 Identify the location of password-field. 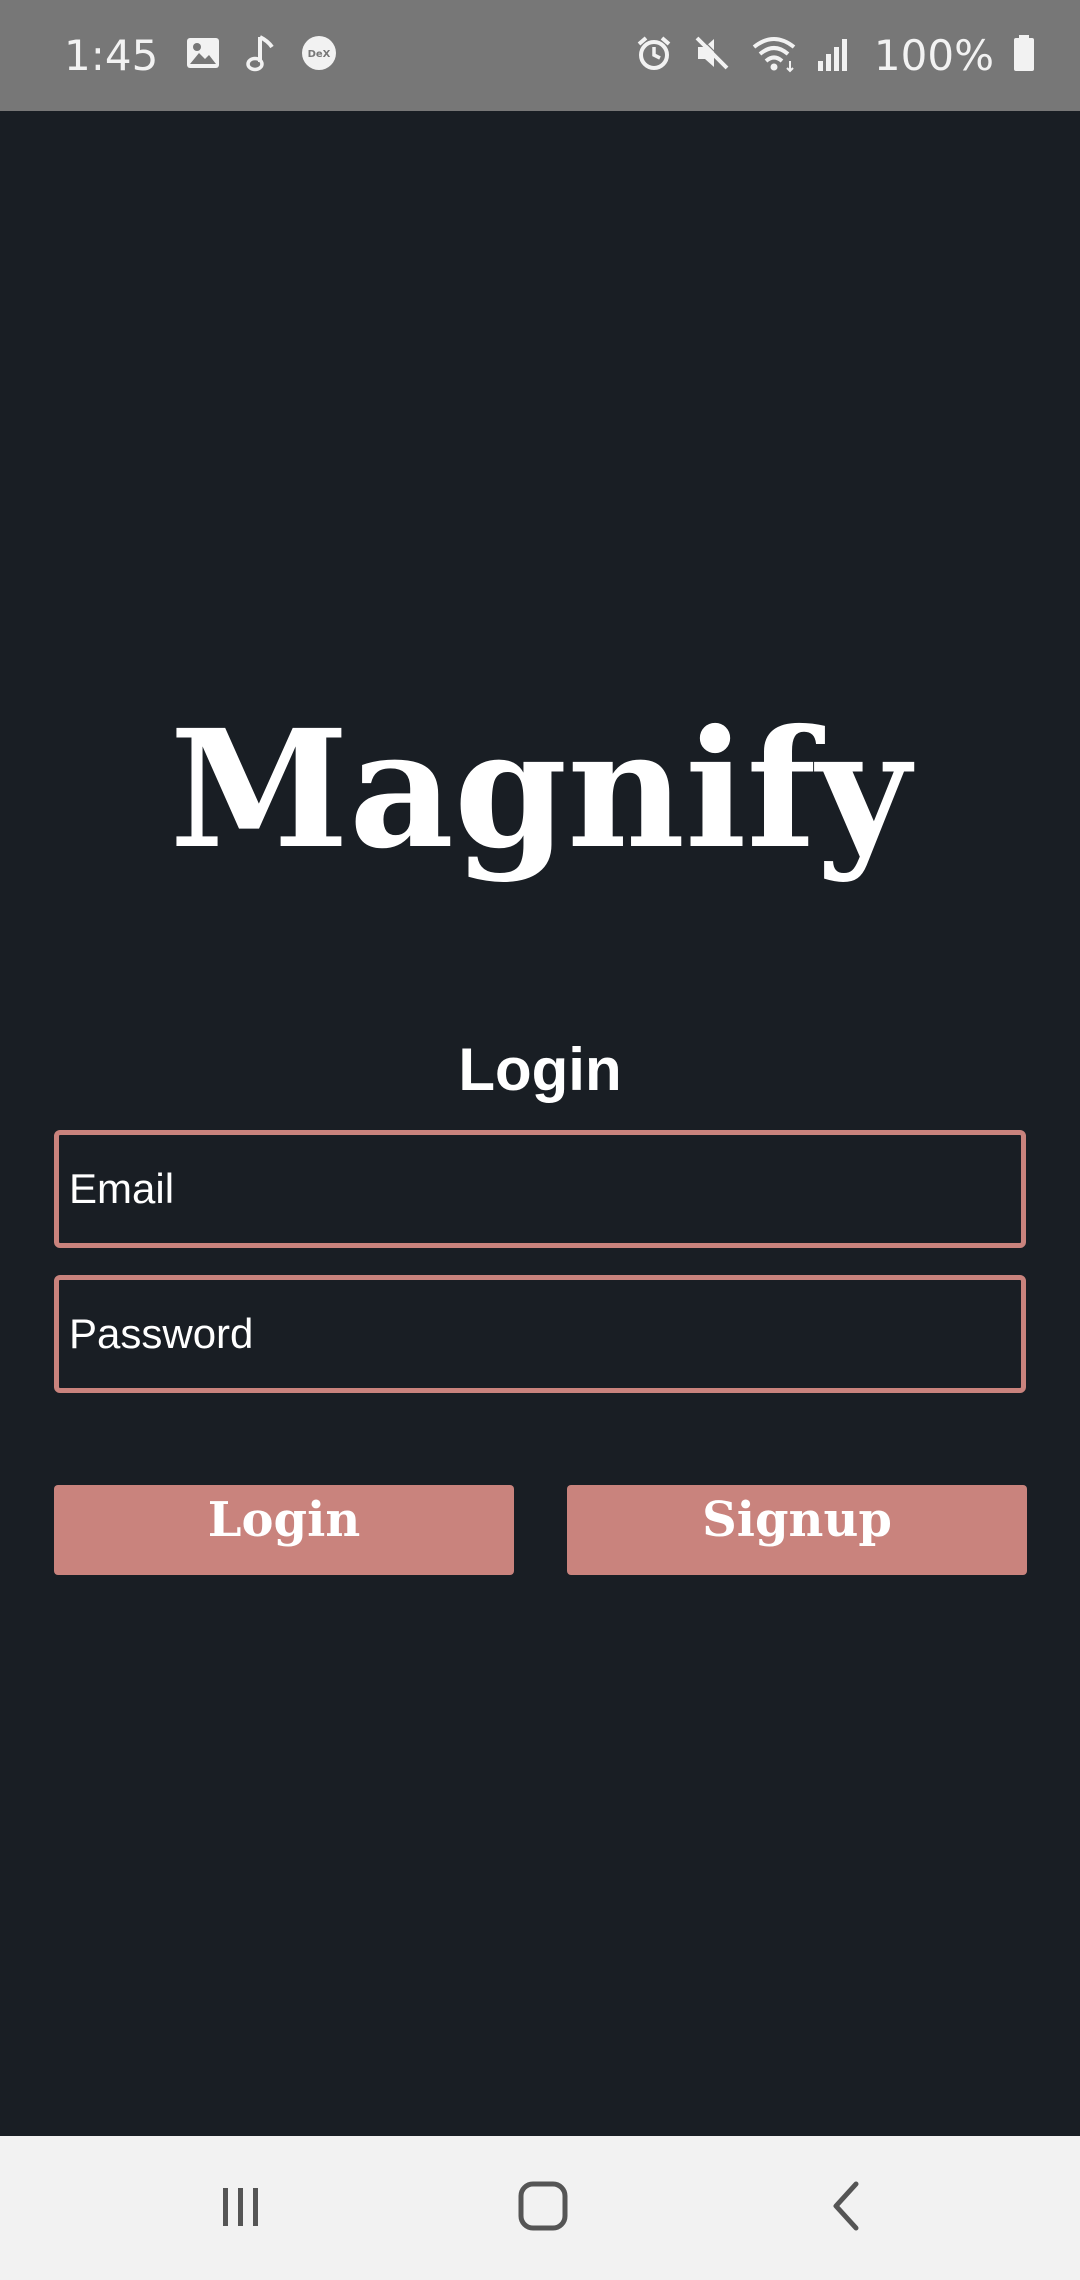
(540, 1334).